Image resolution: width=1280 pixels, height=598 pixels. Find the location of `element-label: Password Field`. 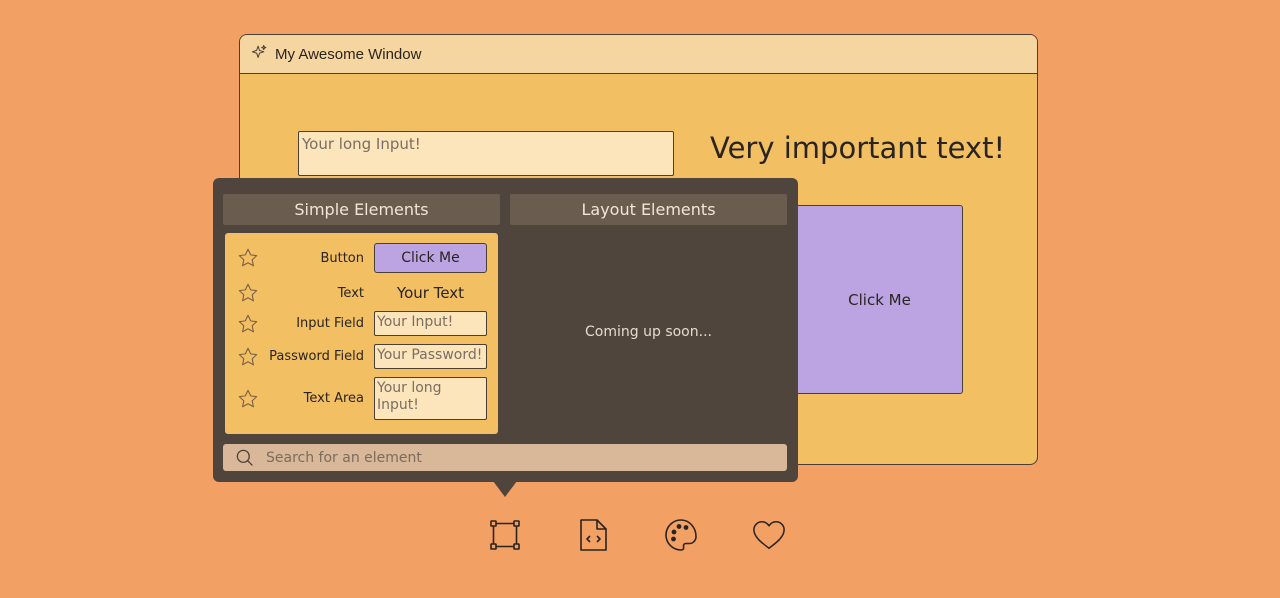

element-label: Password Field is located at coordinates (316, 356).